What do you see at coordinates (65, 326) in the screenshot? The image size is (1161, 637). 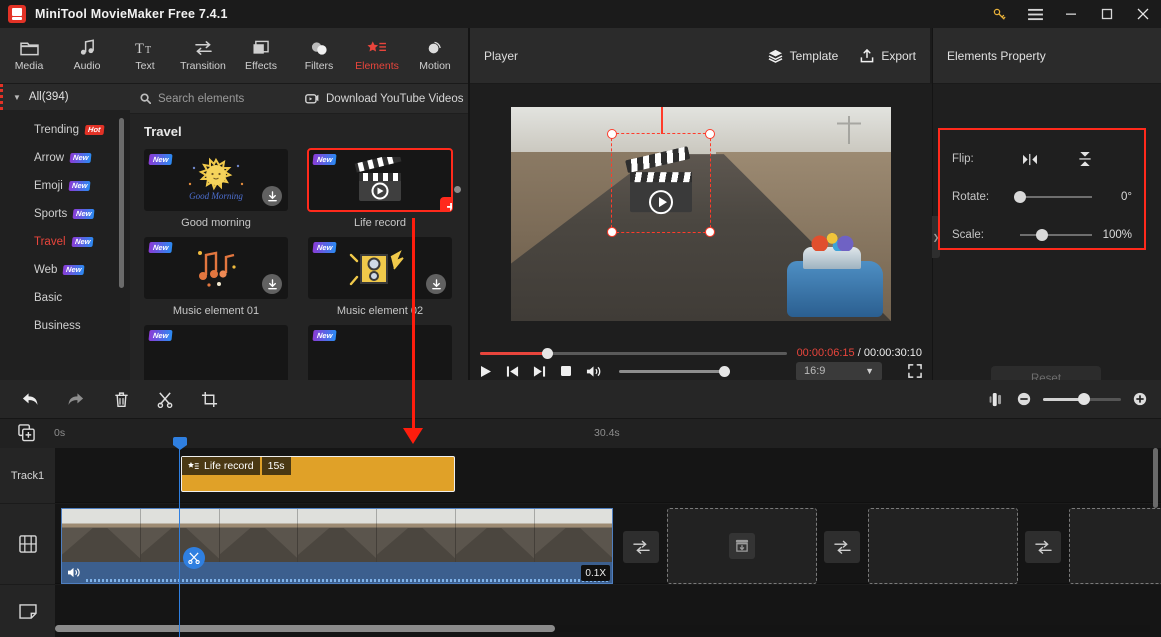 I see `category-item-business: Business` at bounding box center [65, 326].